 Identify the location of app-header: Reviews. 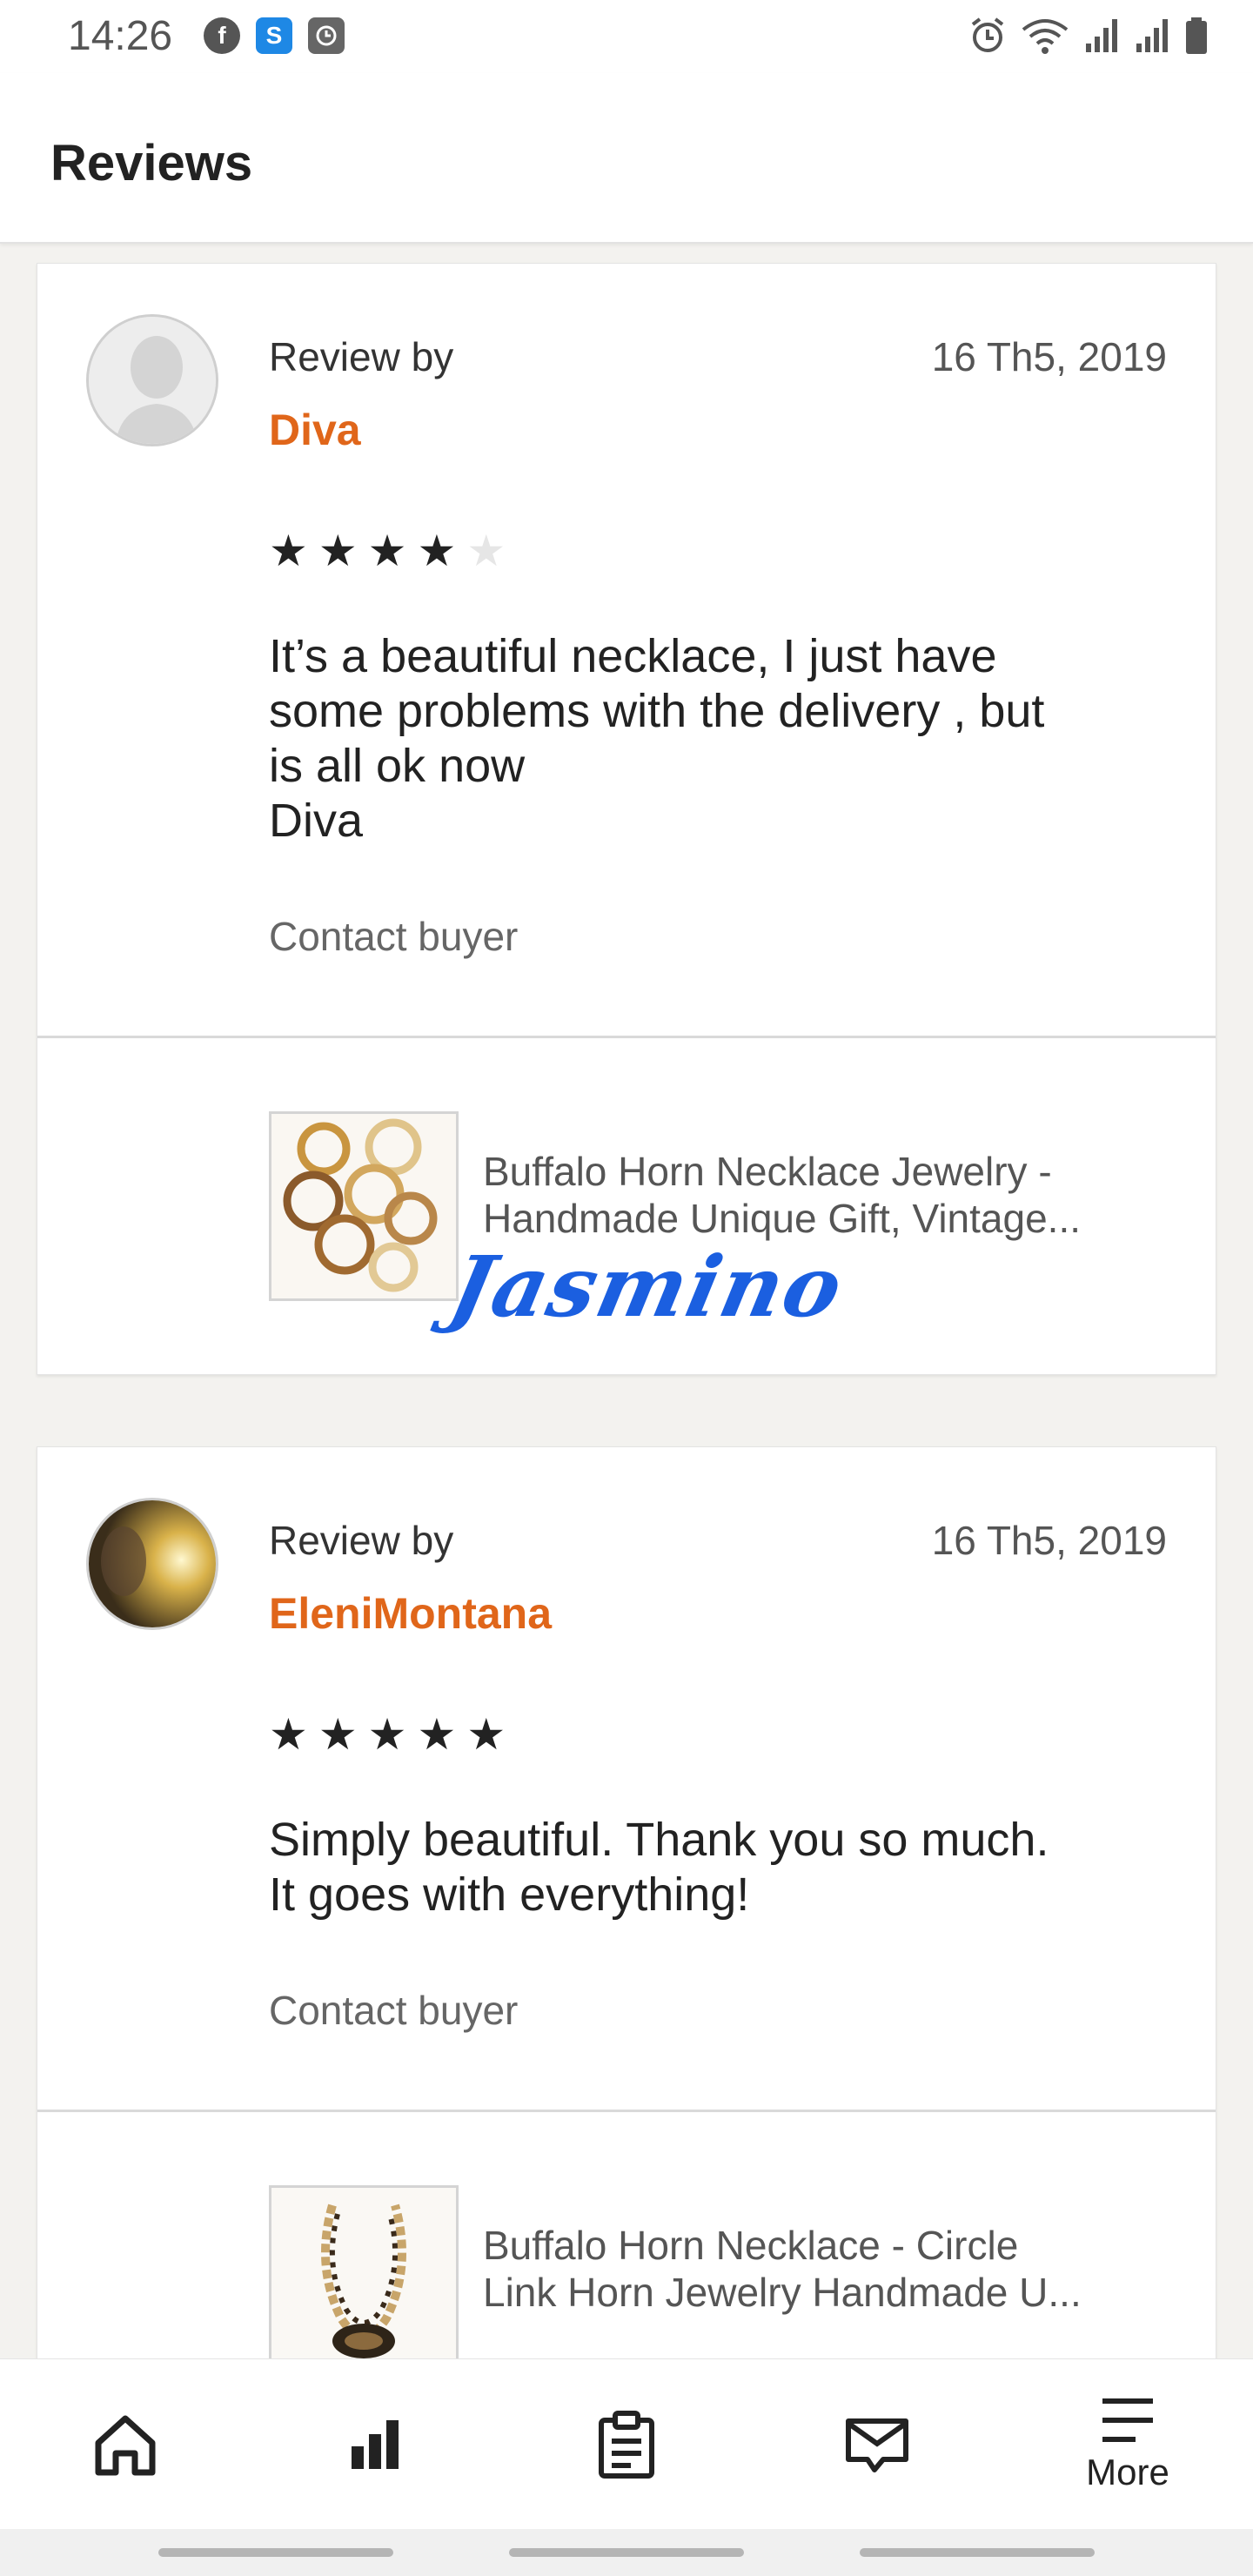
(626, 158).